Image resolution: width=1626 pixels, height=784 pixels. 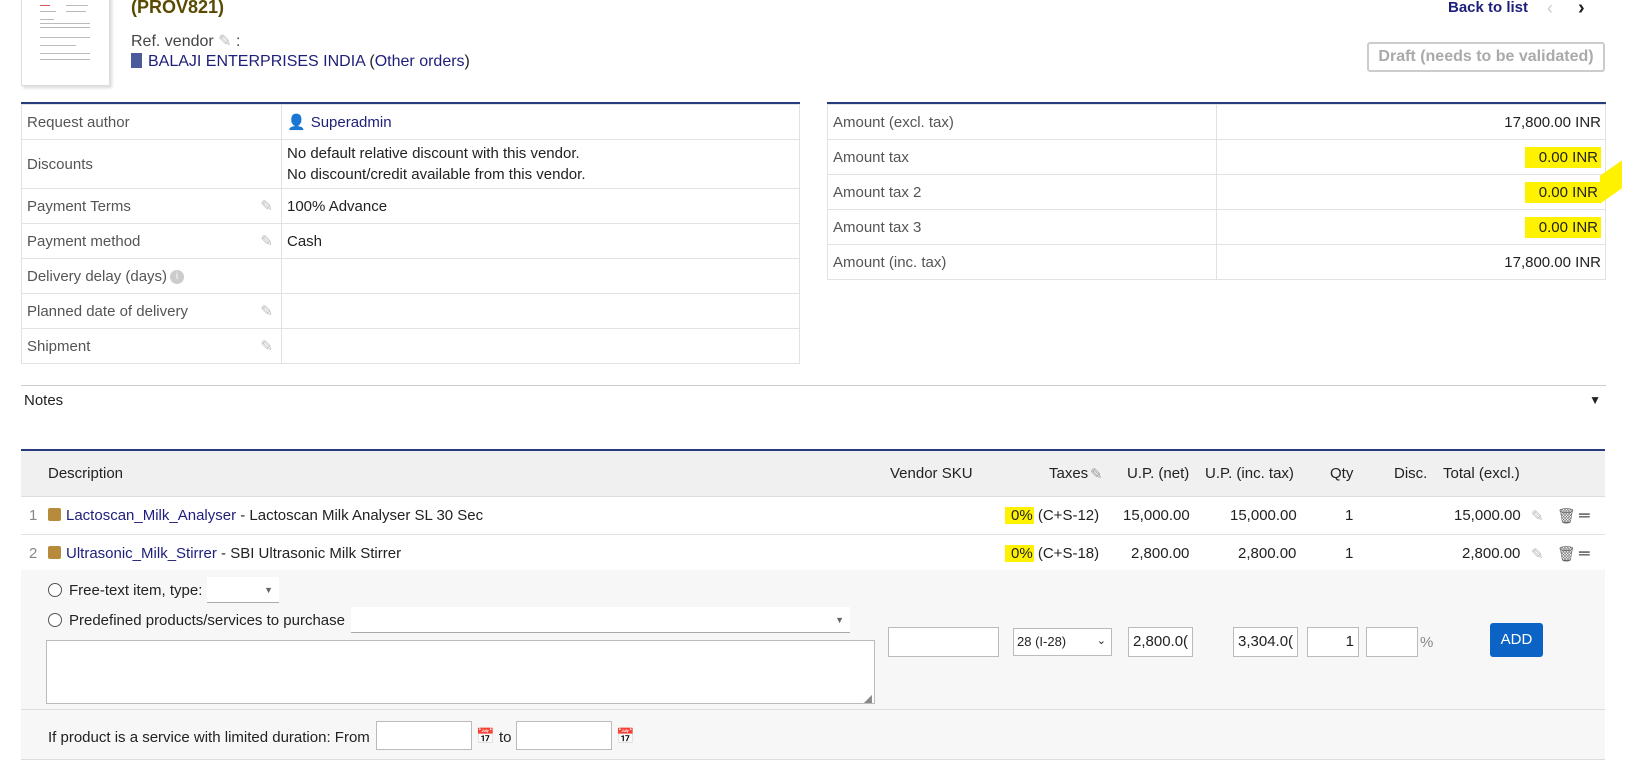 What do you see at coordinates (1022, 262) in the screenshot?
I see `amount-inc-label: Amount (inc. tax)` at bounding box center [1022, 262].